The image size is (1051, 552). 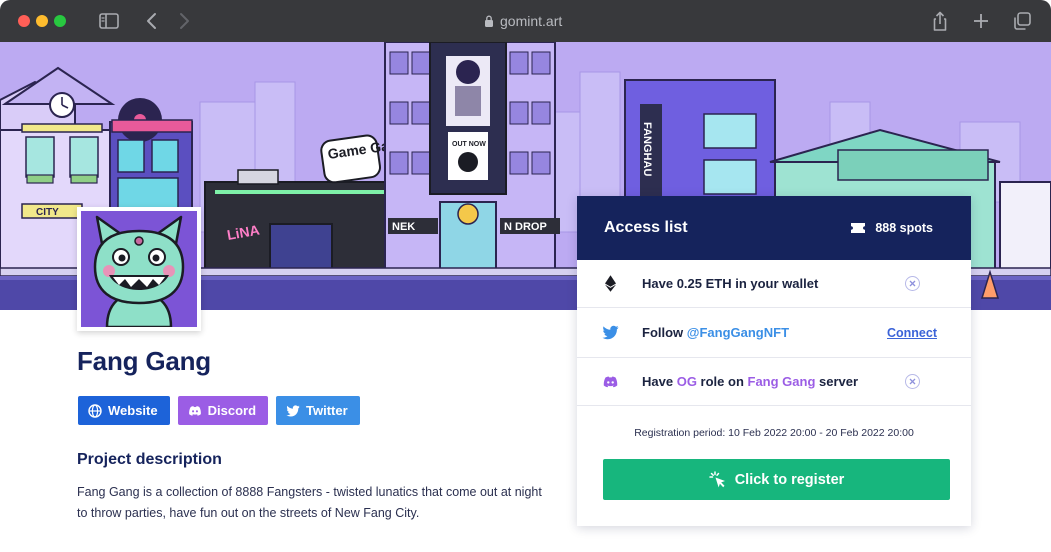 I want to click on requirement-twitter: Follow @FangGangNFT Connect, so click(x=774, y=333).